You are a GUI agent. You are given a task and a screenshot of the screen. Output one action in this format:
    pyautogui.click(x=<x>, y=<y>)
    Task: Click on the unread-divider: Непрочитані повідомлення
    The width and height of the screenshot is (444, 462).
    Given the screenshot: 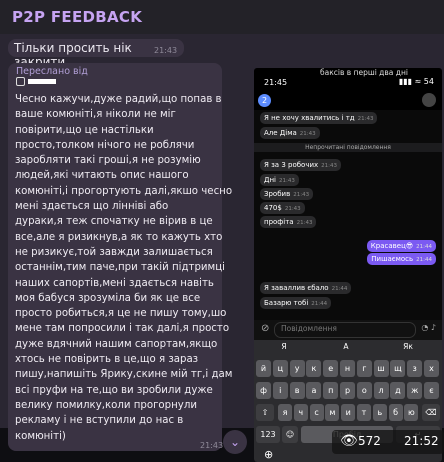 What is the action you would take?
    pyautogui.click(x=348, y=147)
    